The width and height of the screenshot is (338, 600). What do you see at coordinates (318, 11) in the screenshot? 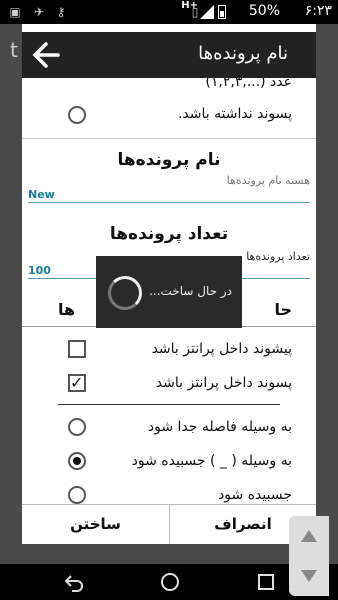
I see `clock: ۶:۲۳` at bounding box center [318, 11].